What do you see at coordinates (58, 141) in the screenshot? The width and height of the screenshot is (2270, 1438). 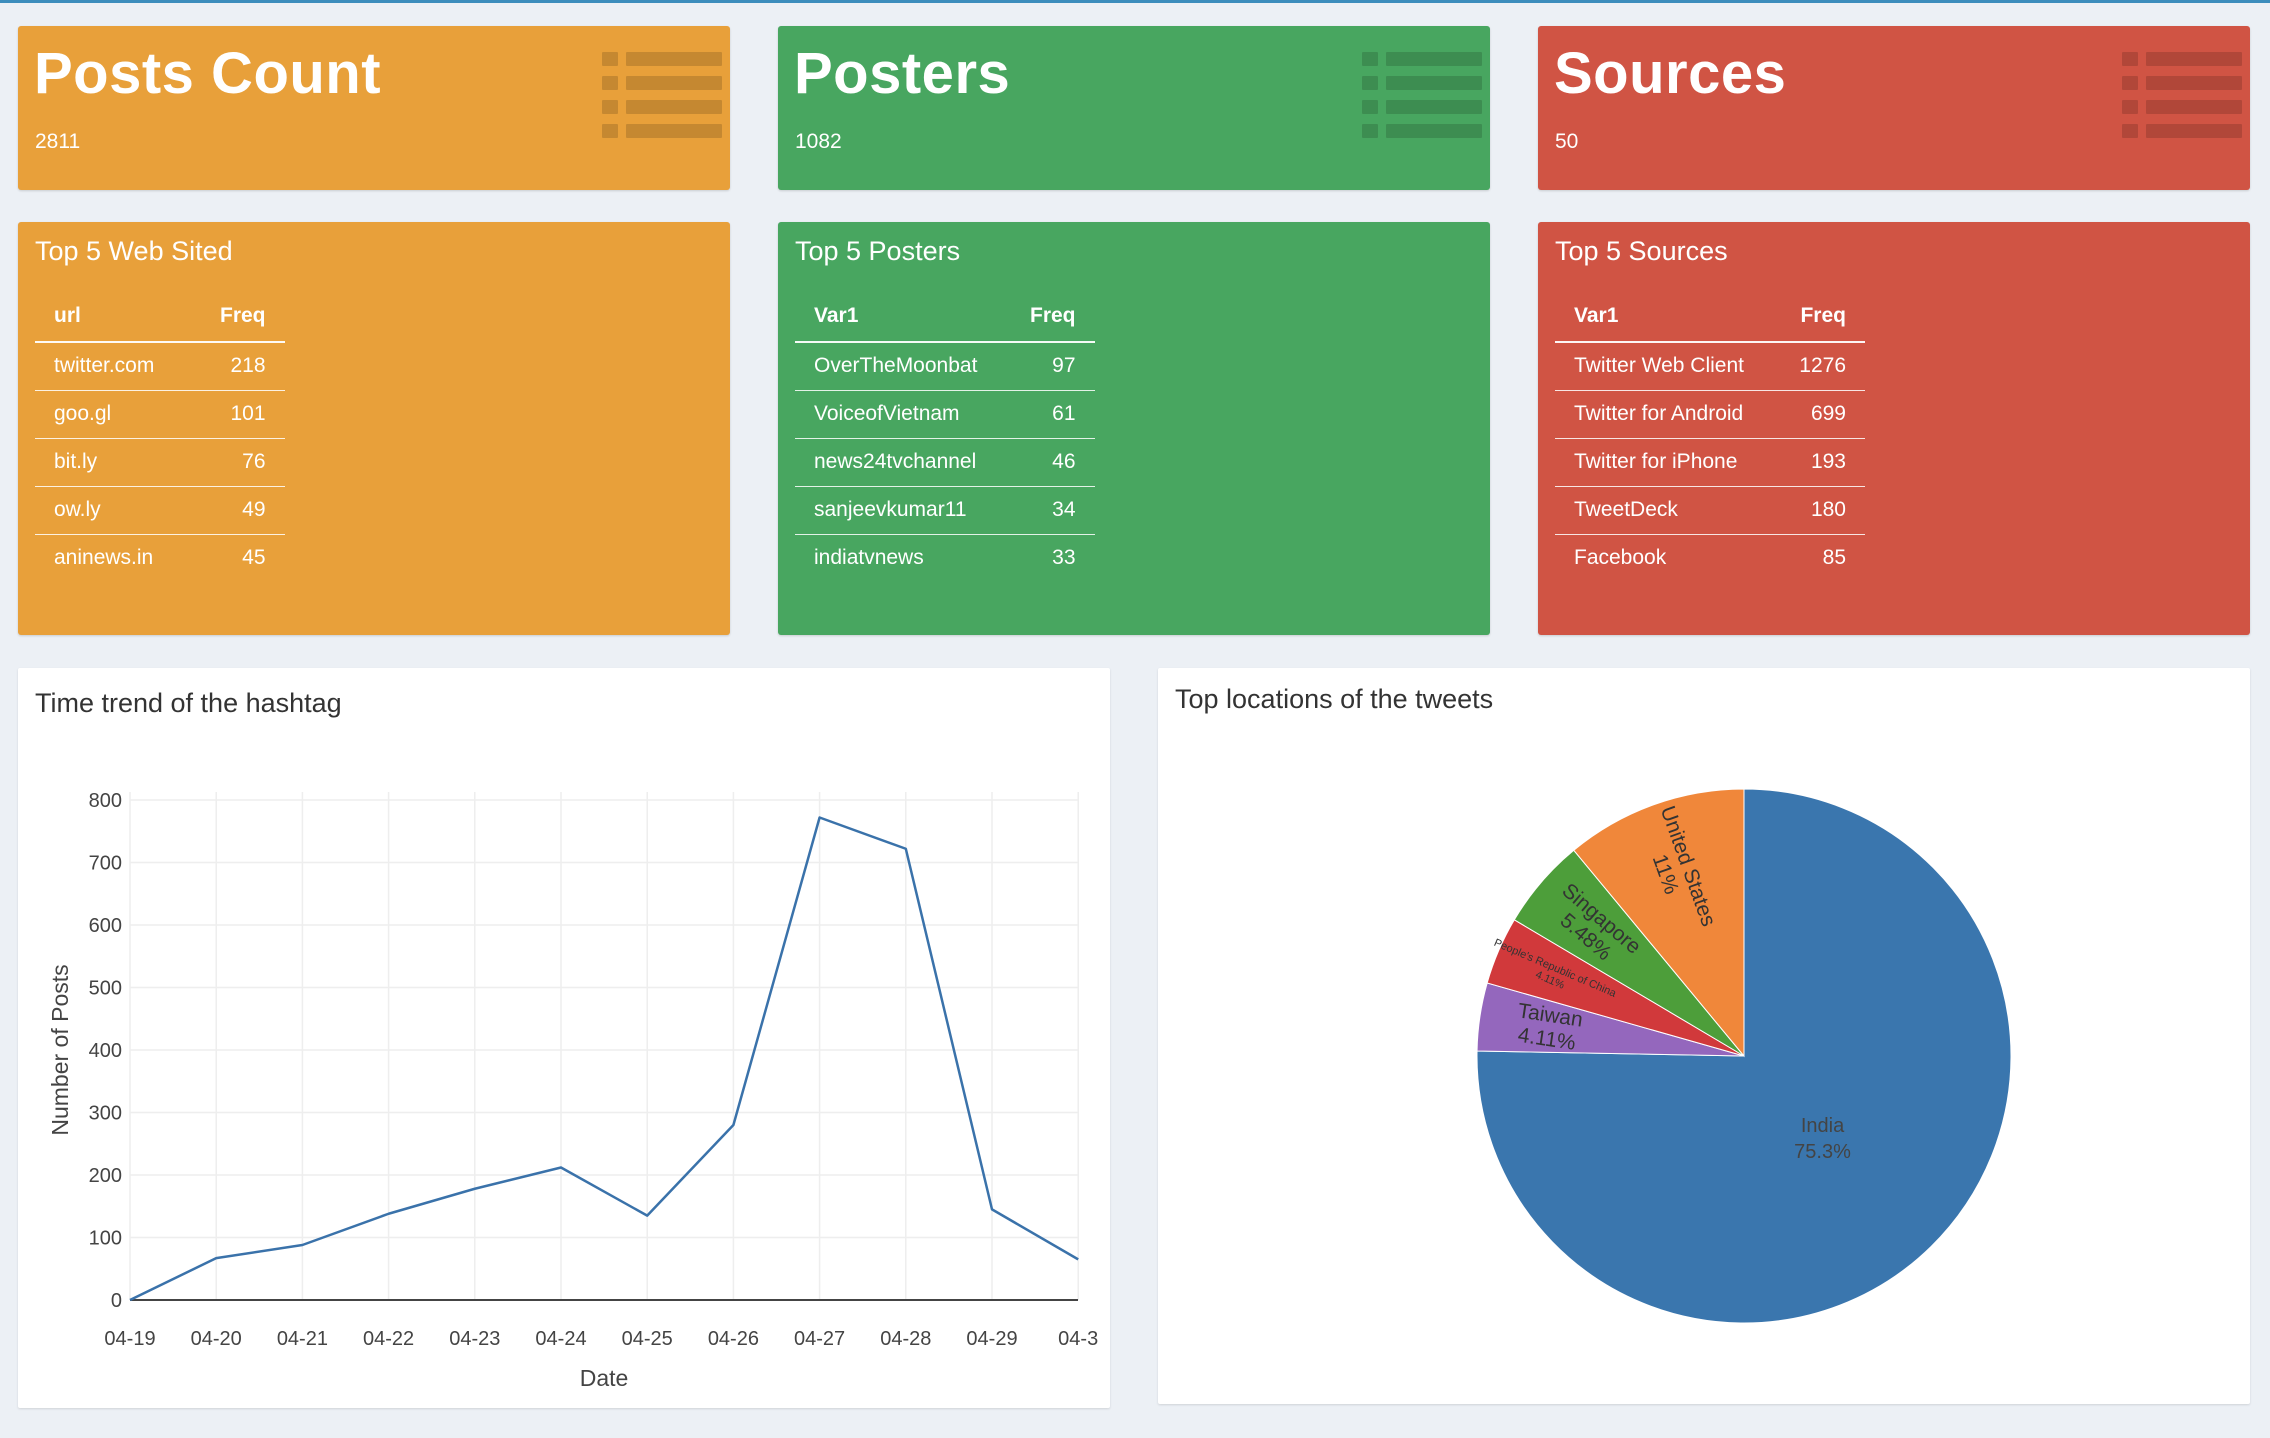 I see `posts-count-value: 2811` at bounding box center [58, 141].